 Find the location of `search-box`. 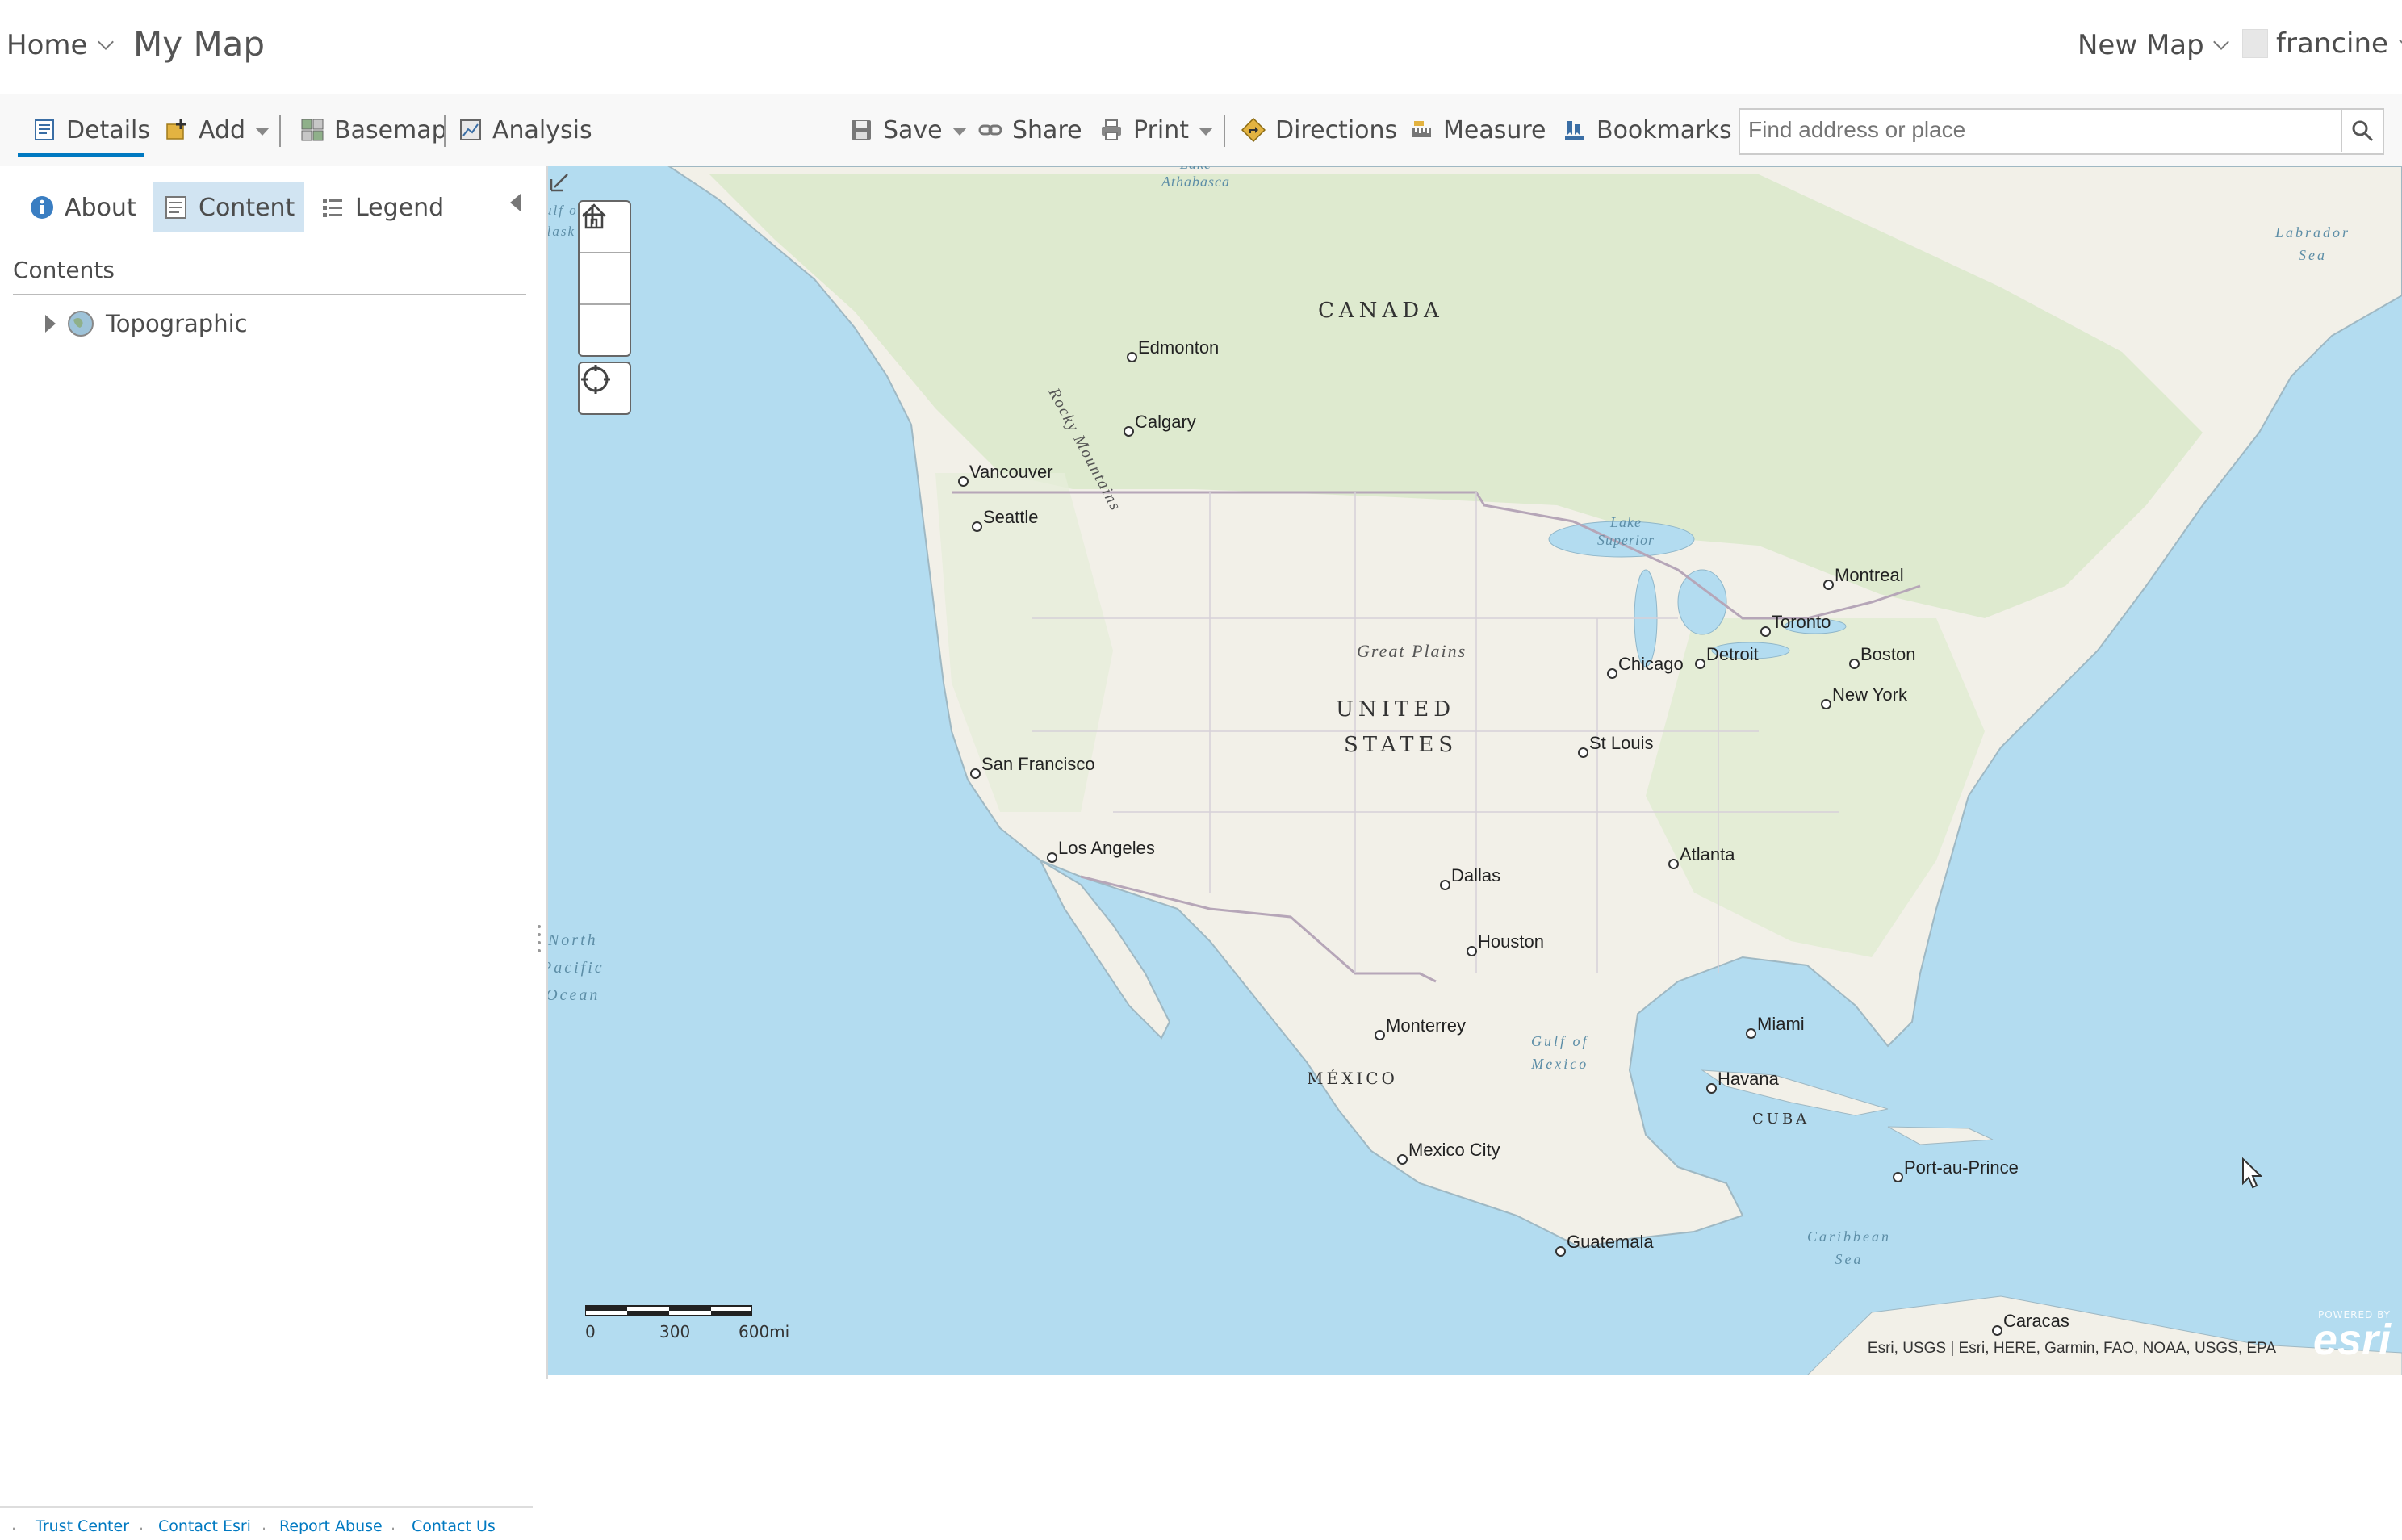

search-box is located at coordinates (2062, 131).